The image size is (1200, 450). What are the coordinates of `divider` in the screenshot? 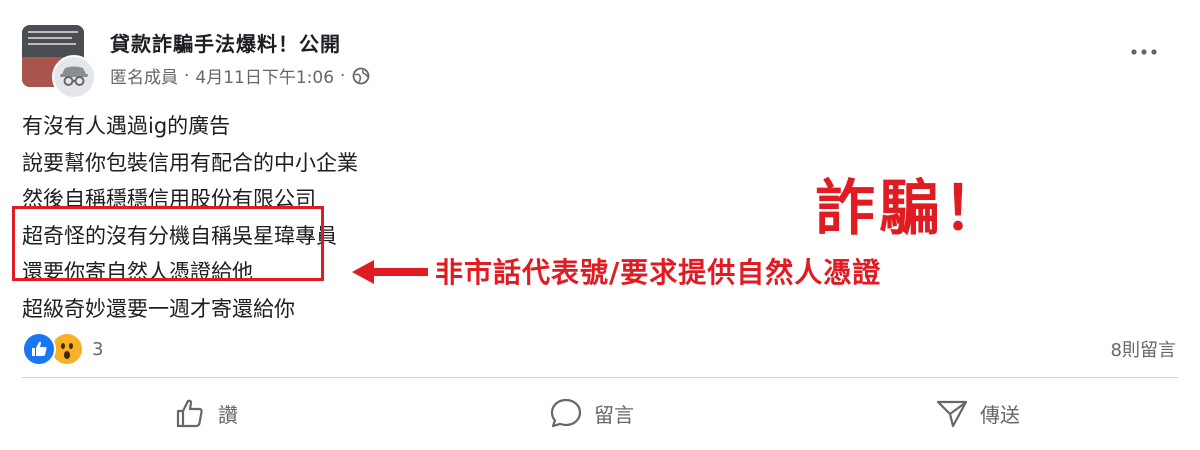 It's located at (600, 377).